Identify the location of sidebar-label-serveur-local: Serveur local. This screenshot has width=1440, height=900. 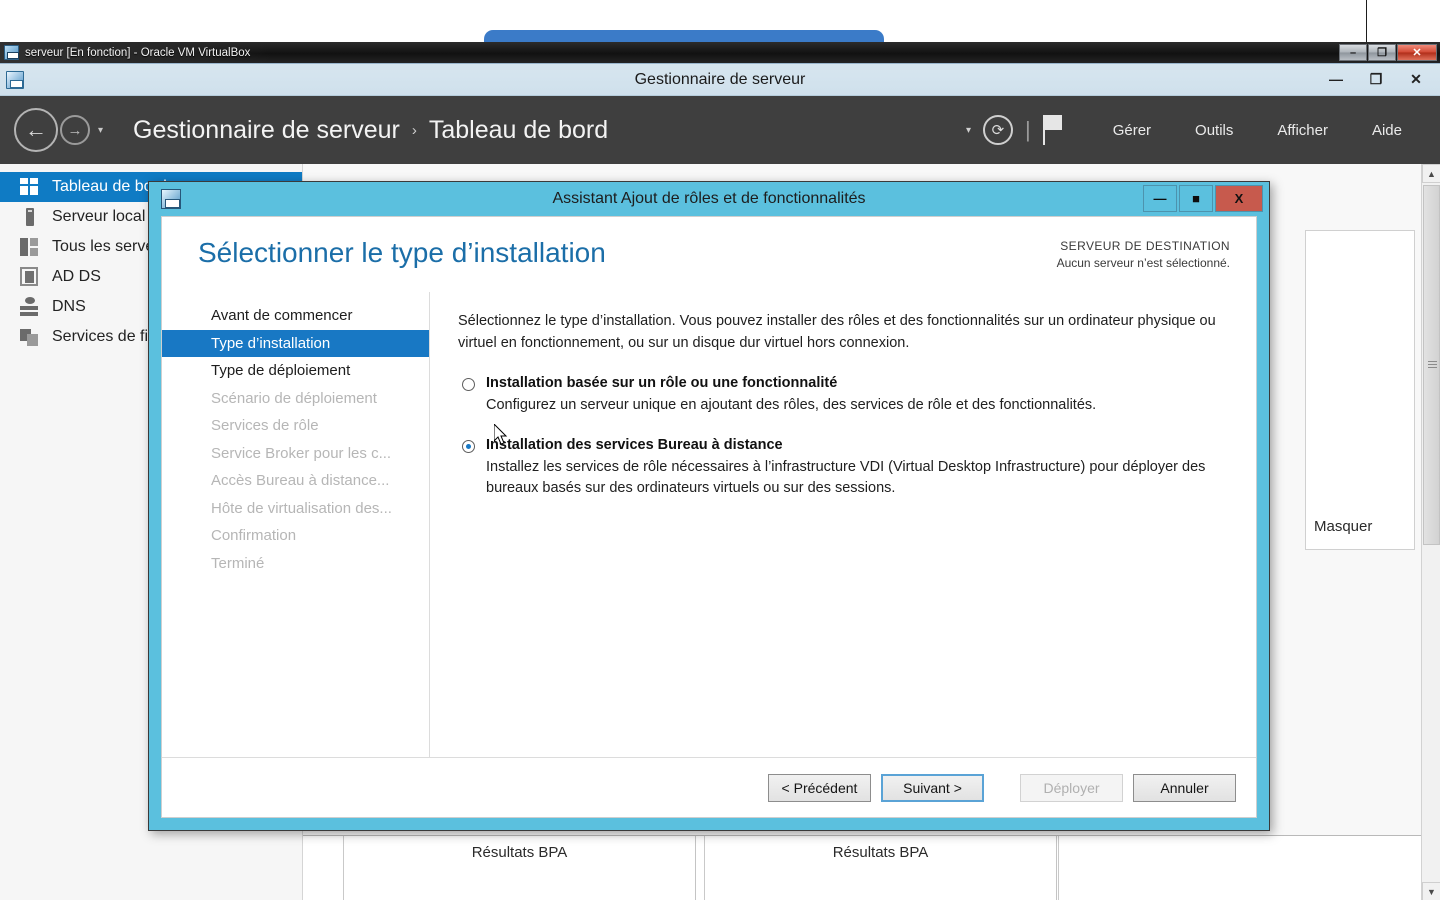
(99, 216).